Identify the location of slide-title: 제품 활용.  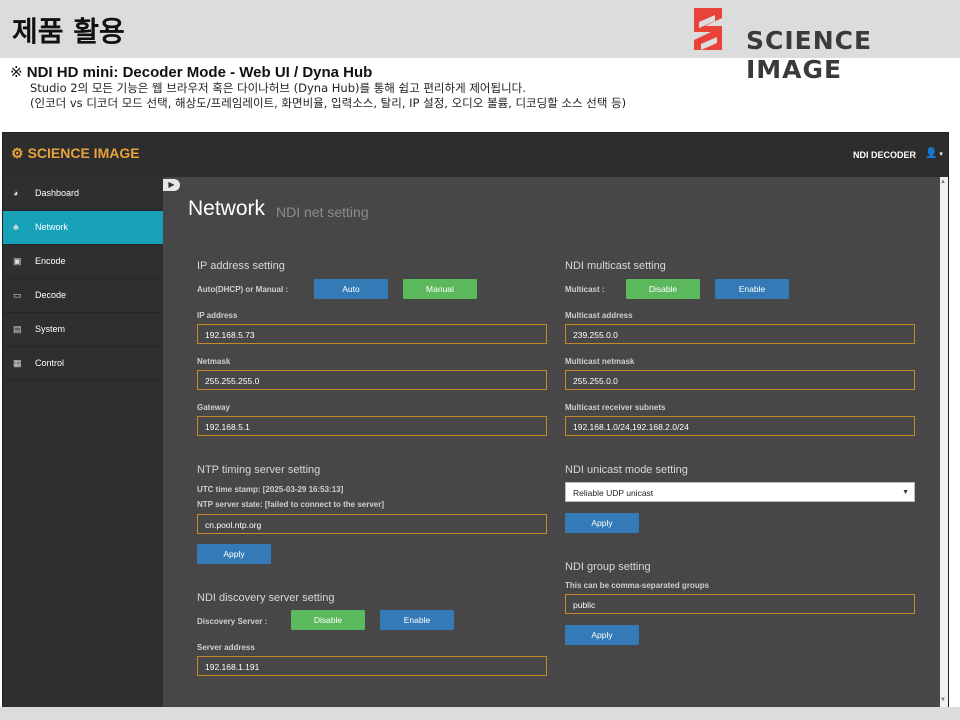
(68, 31).